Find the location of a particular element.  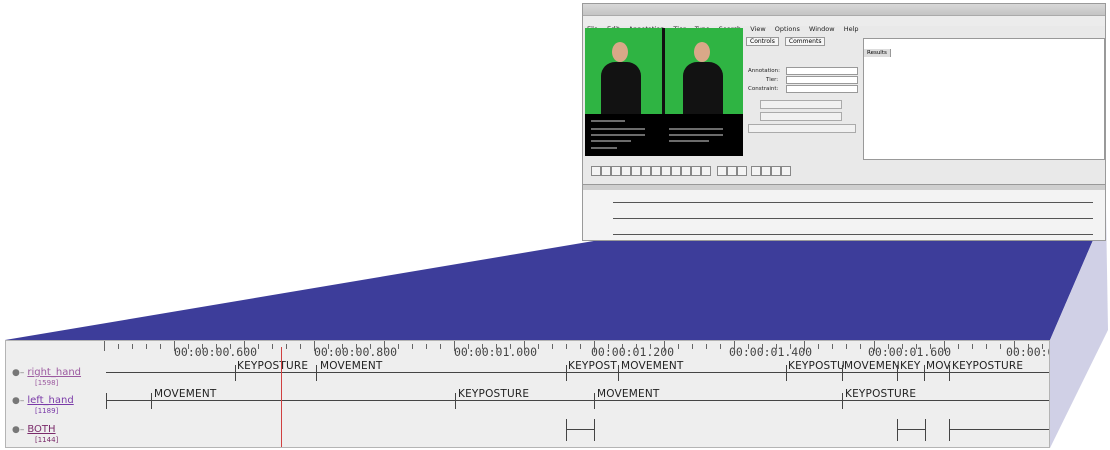

window-titlebar is located at coordinates (844, 10).